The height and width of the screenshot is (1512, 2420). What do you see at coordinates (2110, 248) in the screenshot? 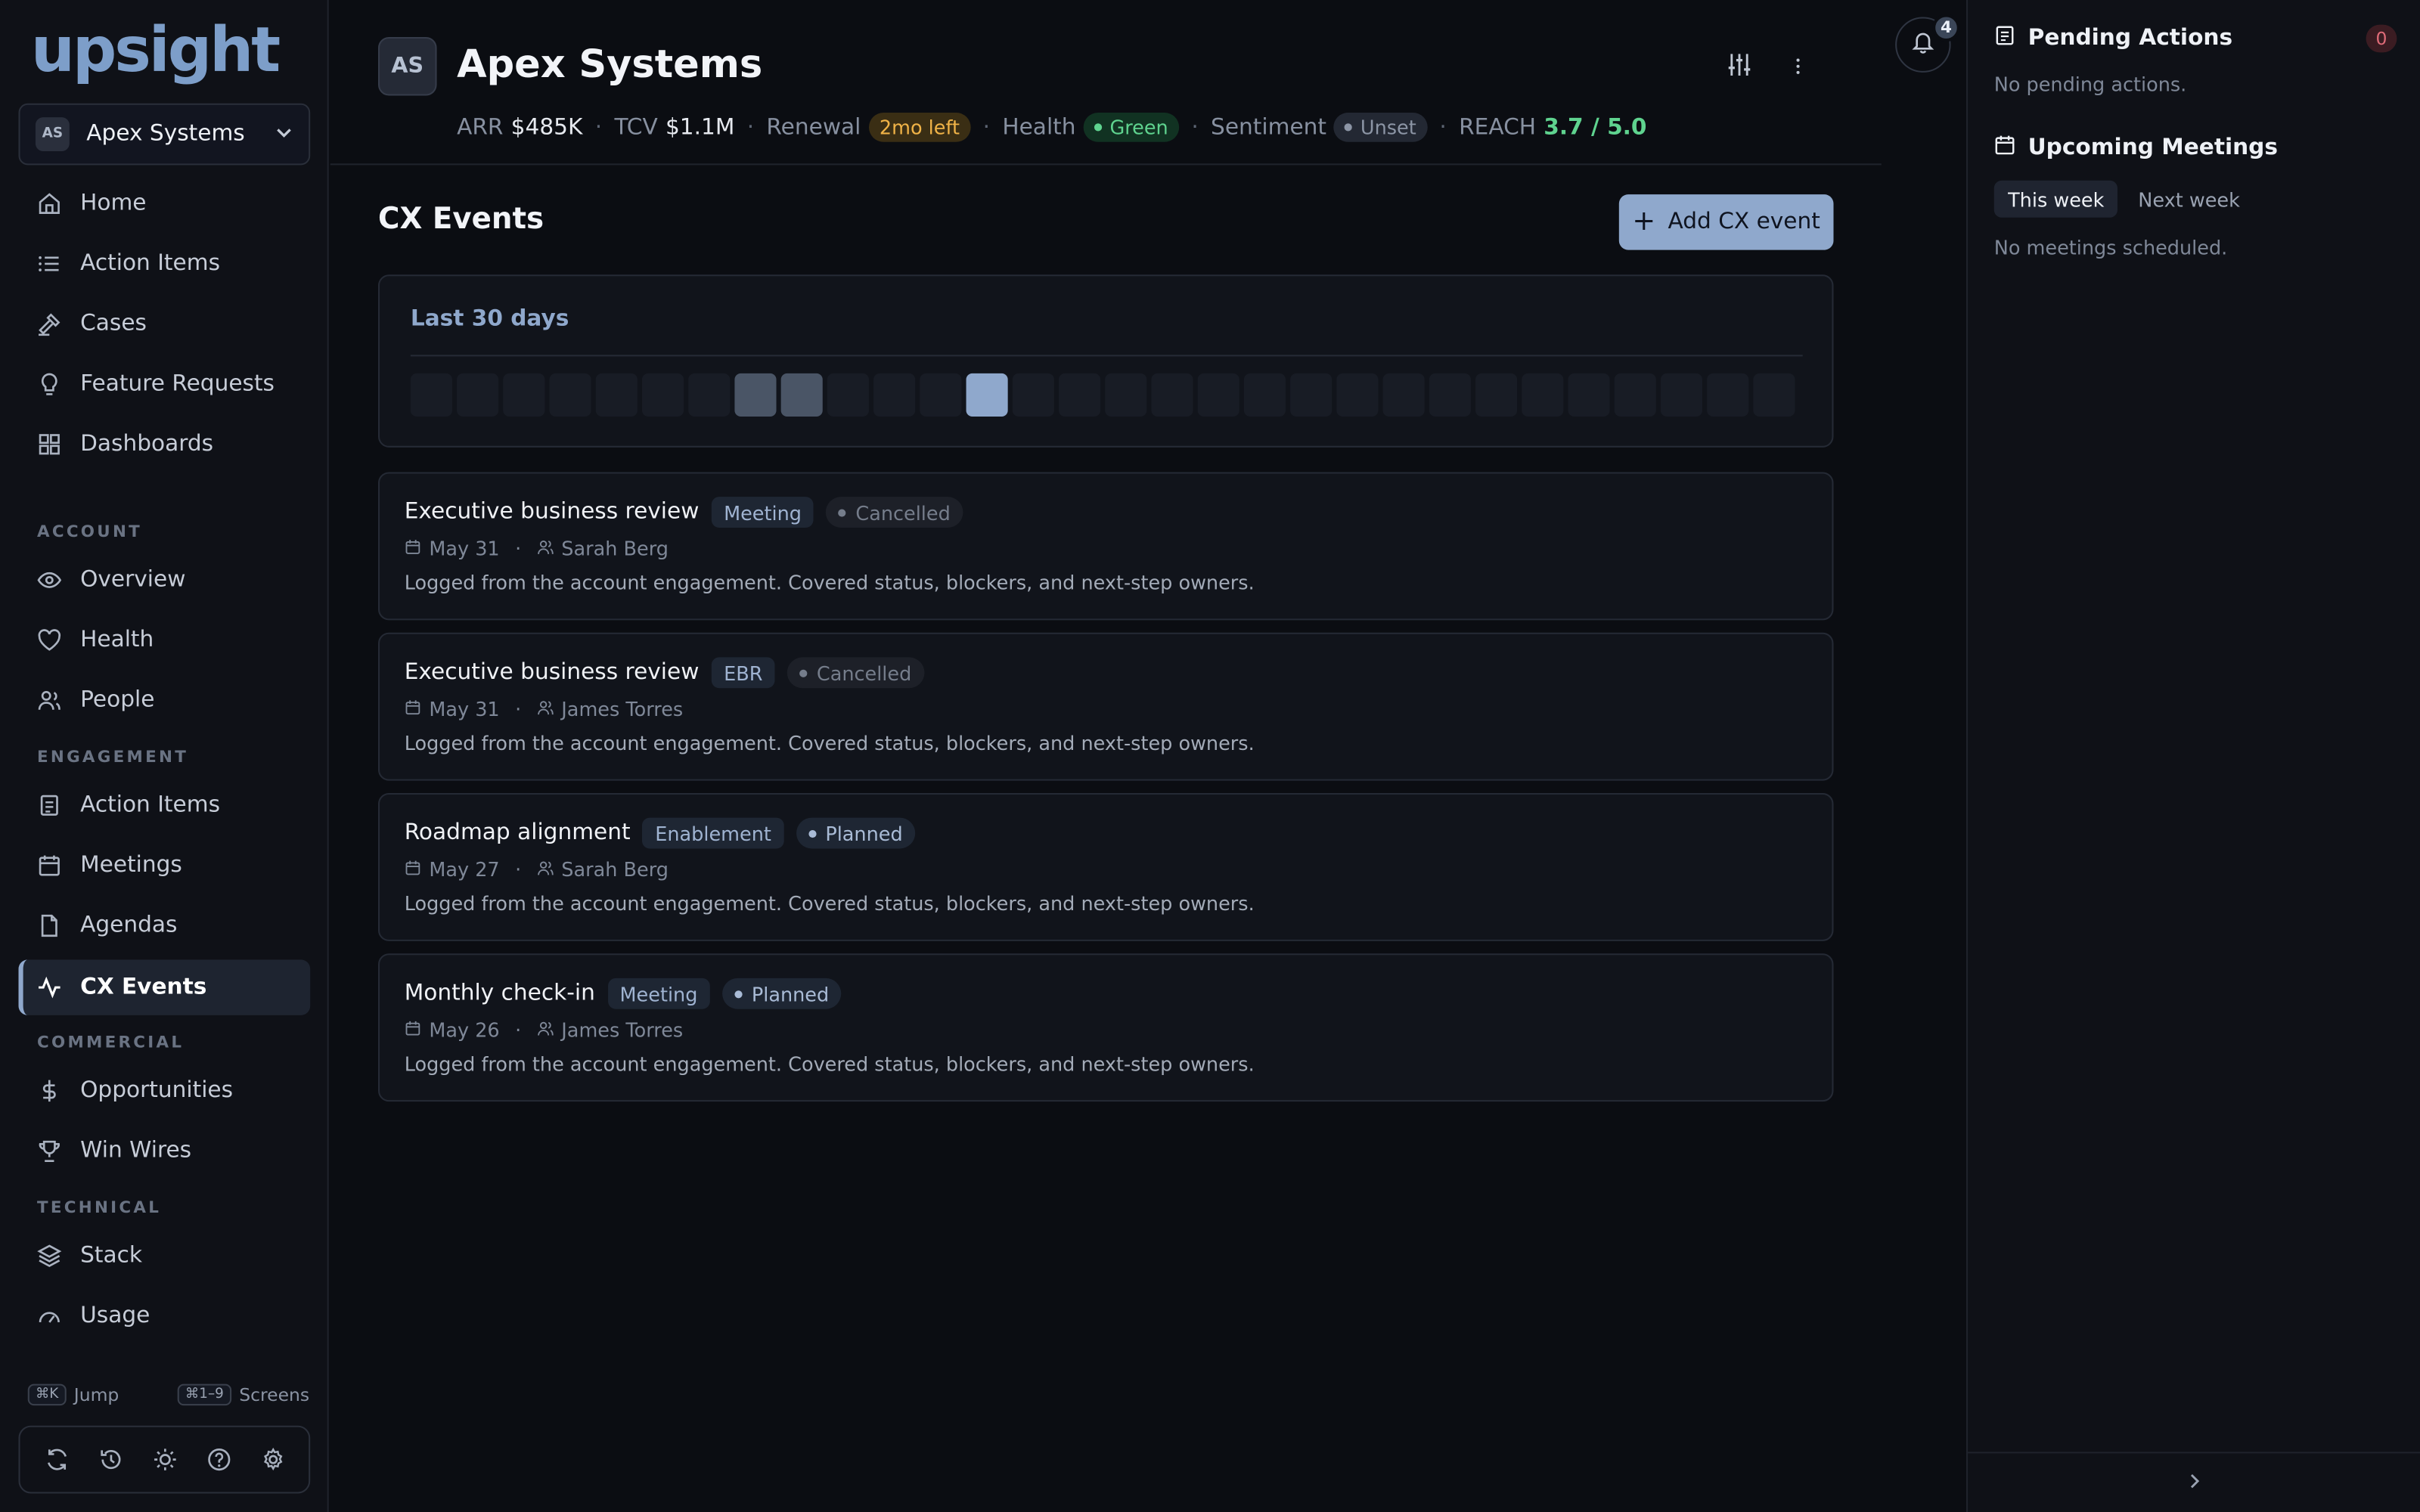
I see `meetings-empty: No meetings scheduled.` at bounding box center [2110, 248].